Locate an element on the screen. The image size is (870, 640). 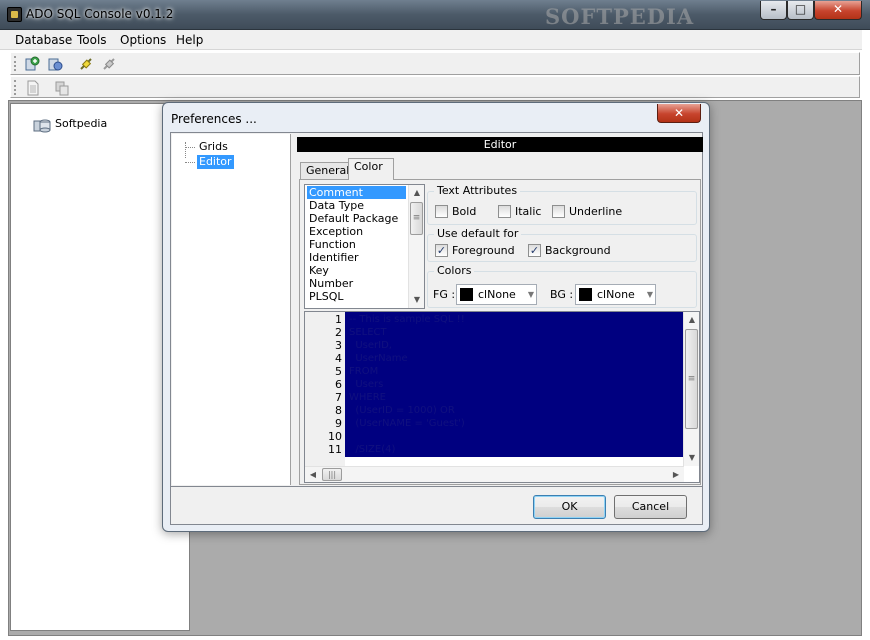
background-checkbox: ✓ Background is located at coordinates (569, 250).